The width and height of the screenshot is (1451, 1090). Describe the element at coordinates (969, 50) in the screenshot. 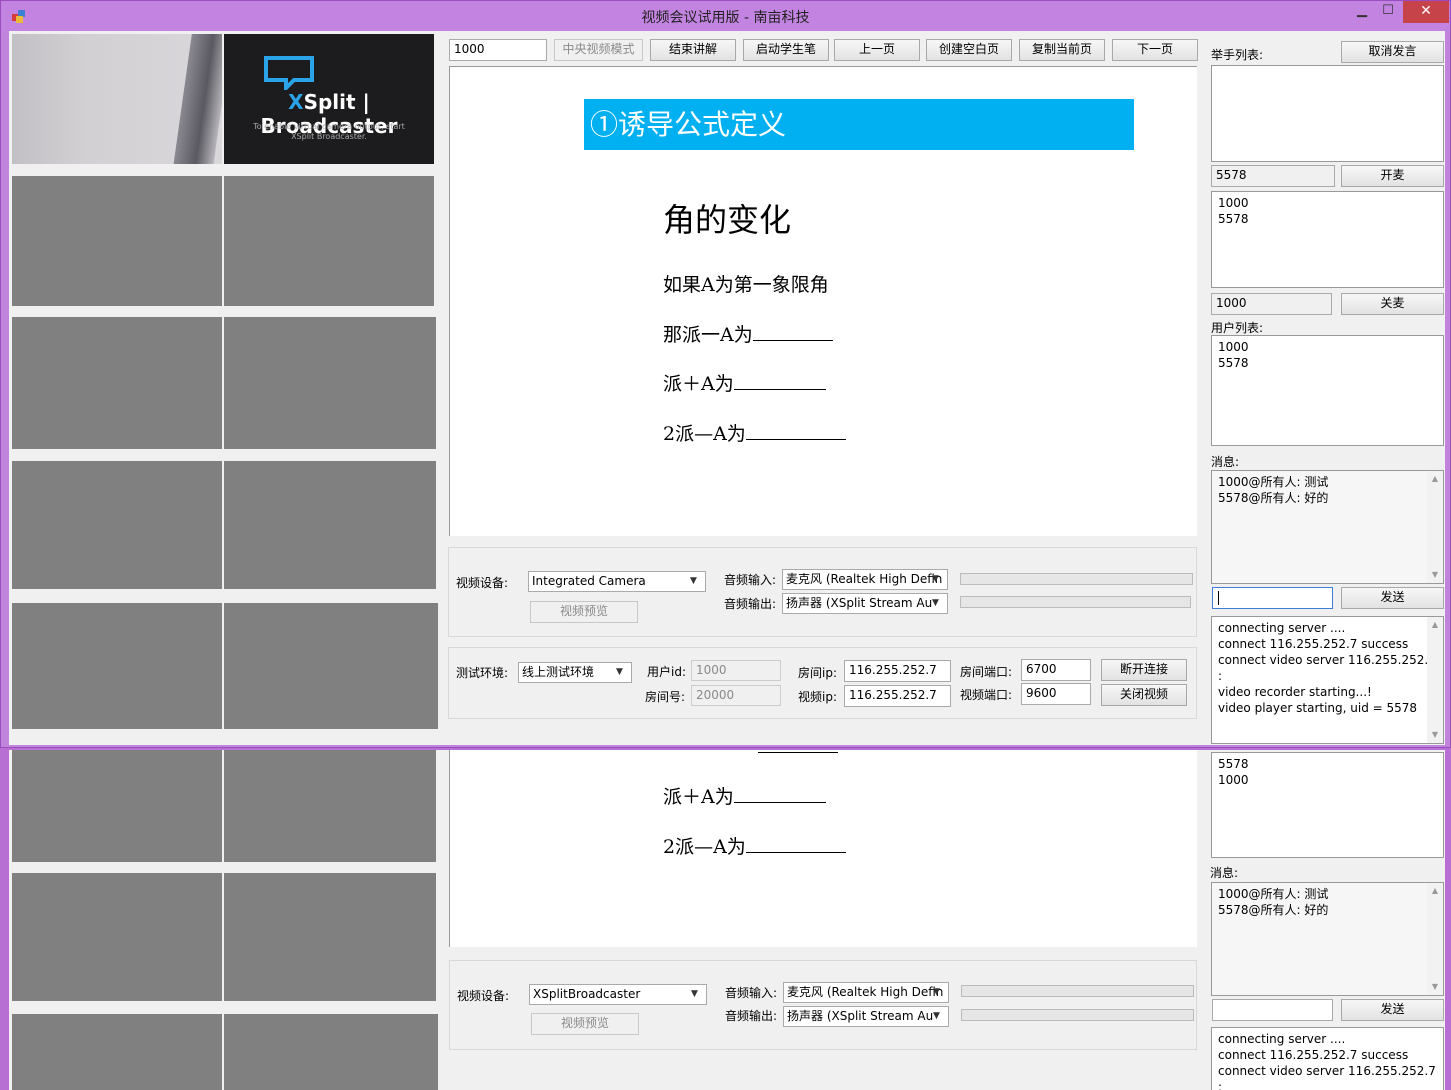

I see `create-blank-page-button: 创建空白页` at that location.